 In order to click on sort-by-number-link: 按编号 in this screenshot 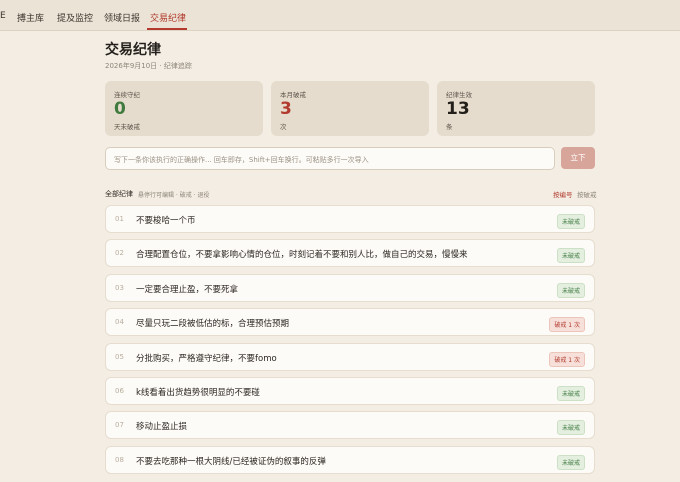, I will do `click(563, 194)`.